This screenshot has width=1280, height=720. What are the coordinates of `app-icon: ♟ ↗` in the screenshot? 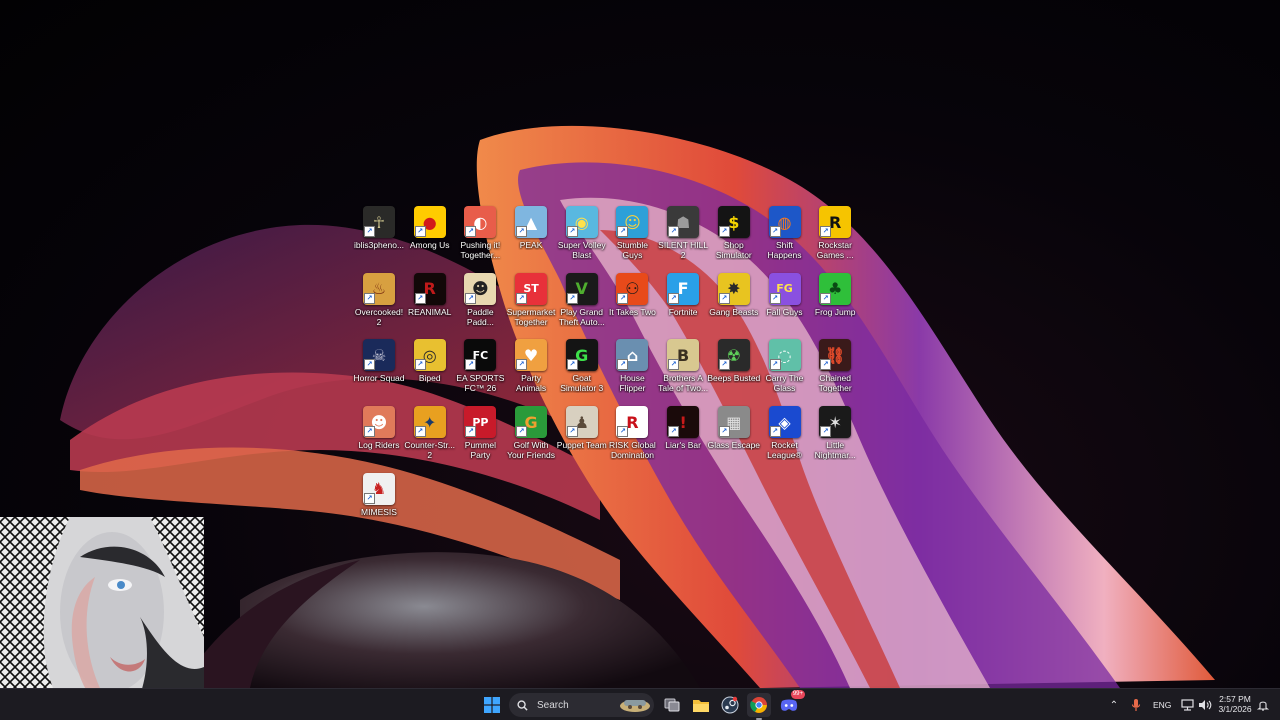 It's located at (581, 422).